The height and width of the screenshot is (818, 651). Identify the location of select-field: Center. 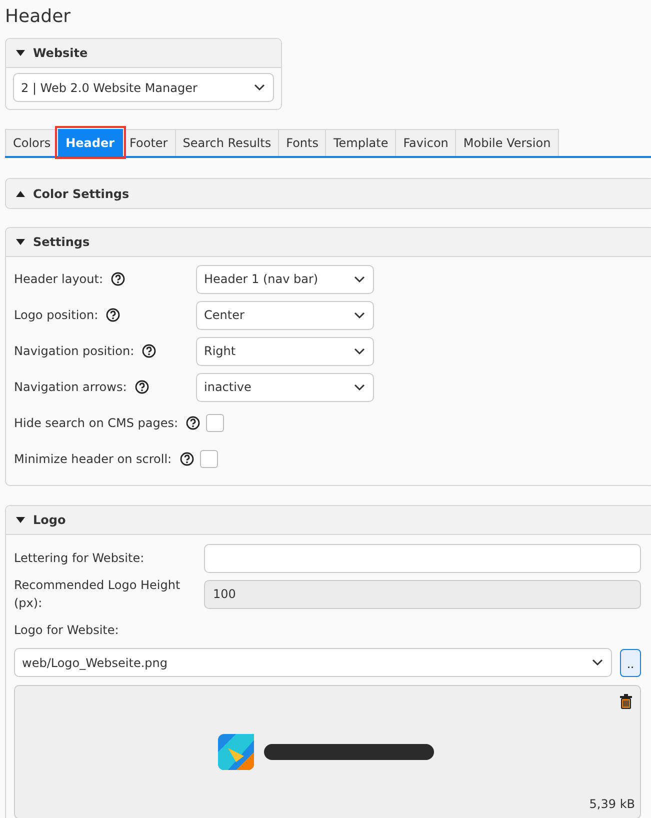
(285, 315).